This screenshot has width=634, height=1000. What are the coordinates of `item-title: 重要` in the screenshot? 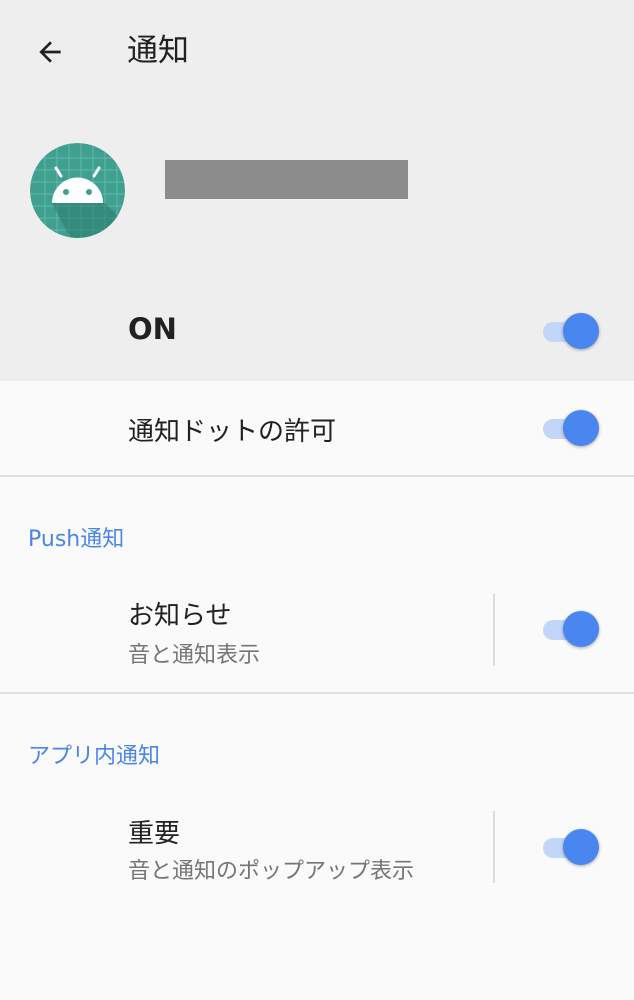 It's located at (154, 834).